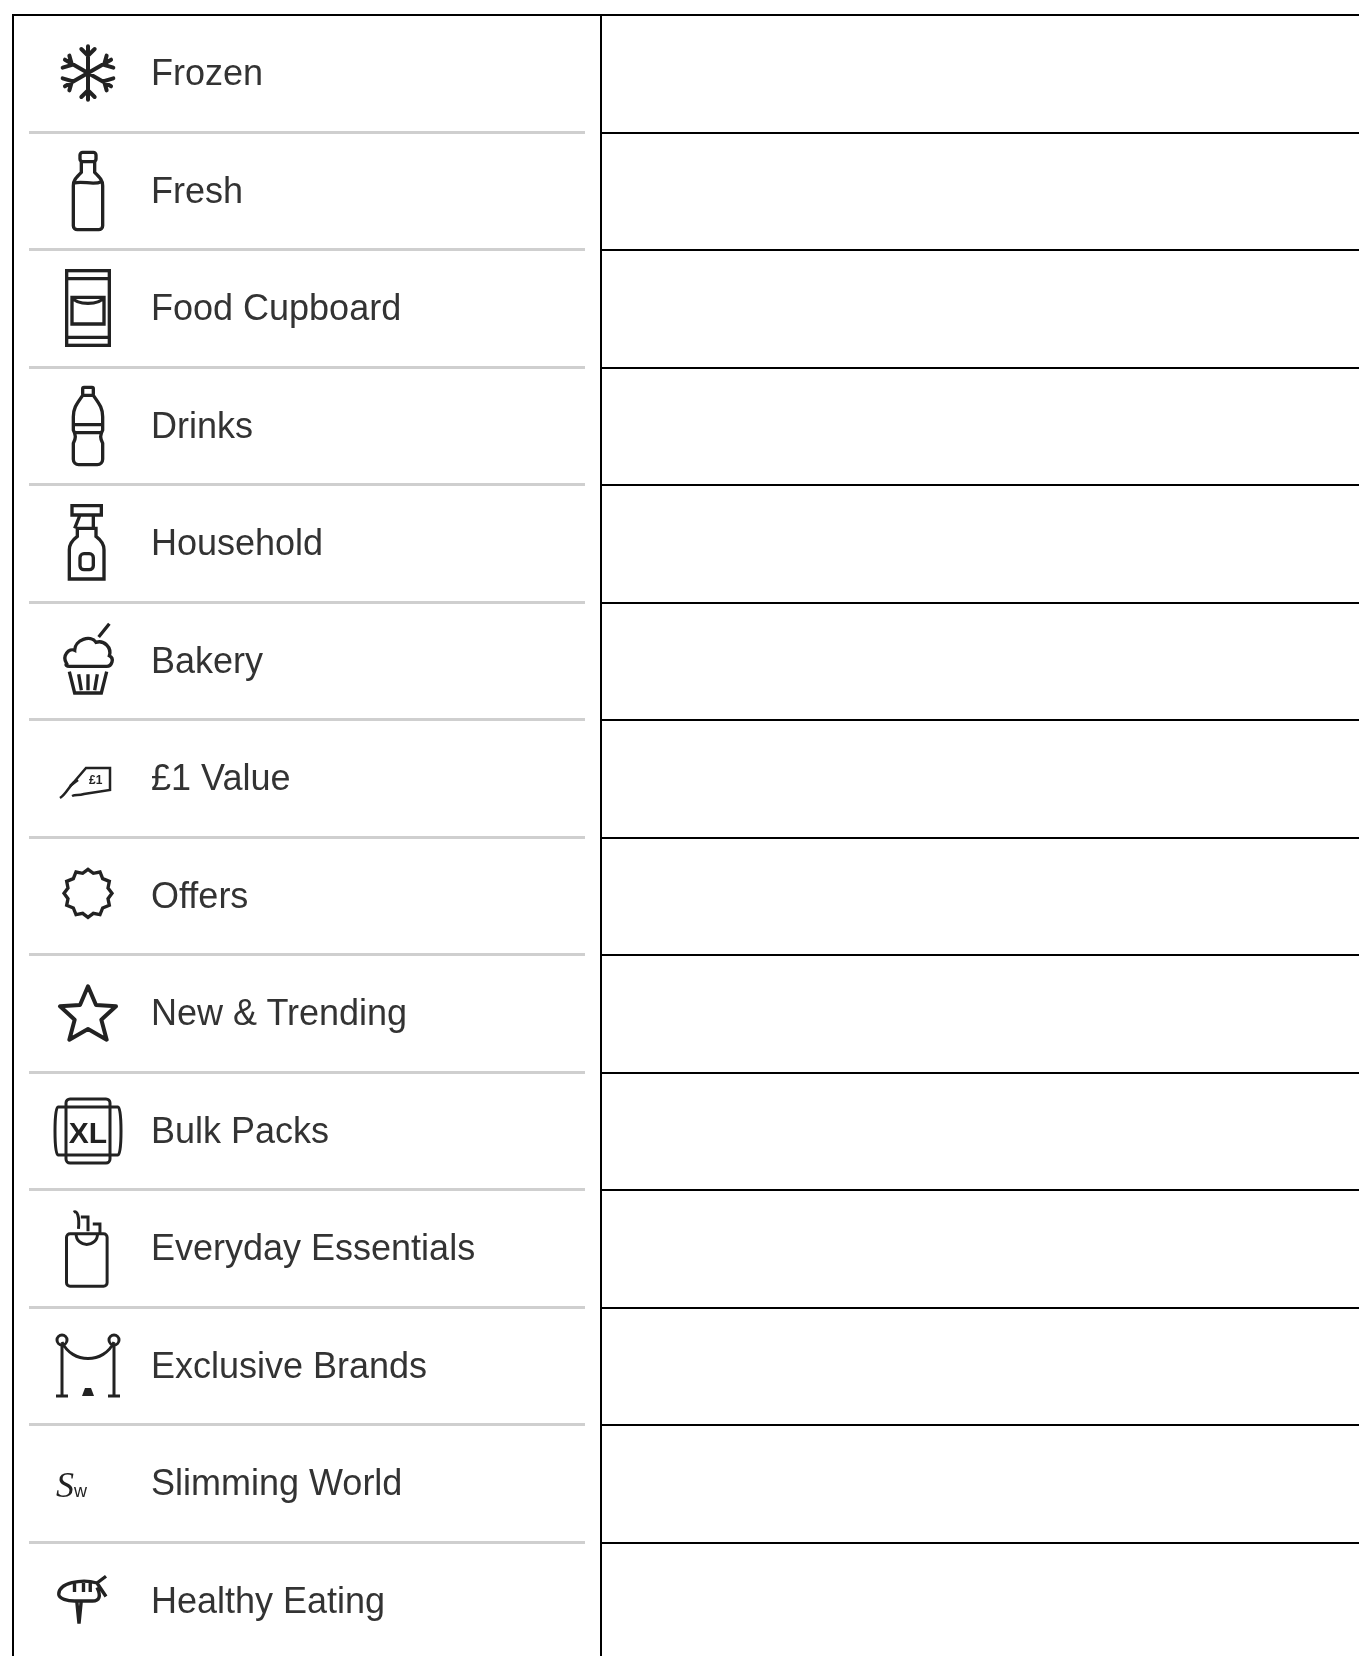 This screenshot has height=1656, width=1359. Describe the element at coordinates (268, 1600) in the screenshot. I see `category-label: Healthy Eating` at that location.